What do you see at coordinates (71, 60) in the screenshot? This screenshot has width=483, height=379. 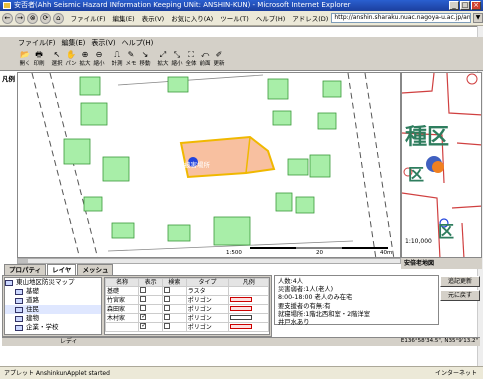 I see `tool-pan-button: ✋ パン` at bounding box center [71, 60].